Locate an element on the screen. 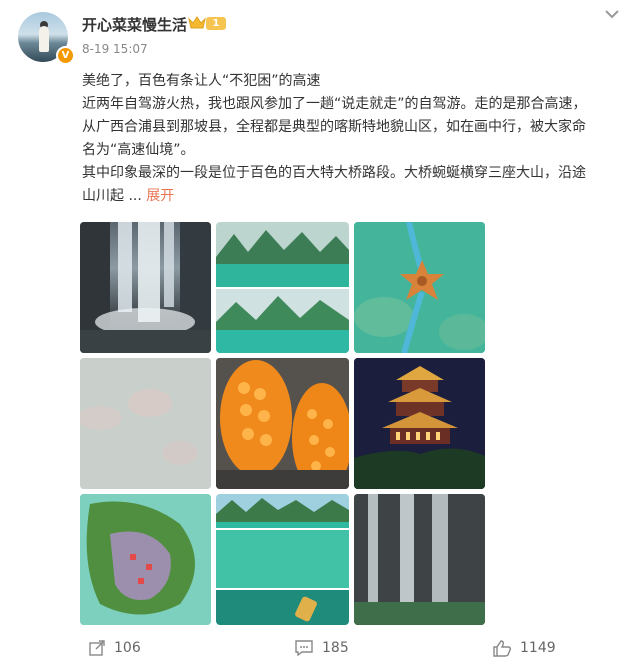  image-waterfall is located at coordinates (145, 287).